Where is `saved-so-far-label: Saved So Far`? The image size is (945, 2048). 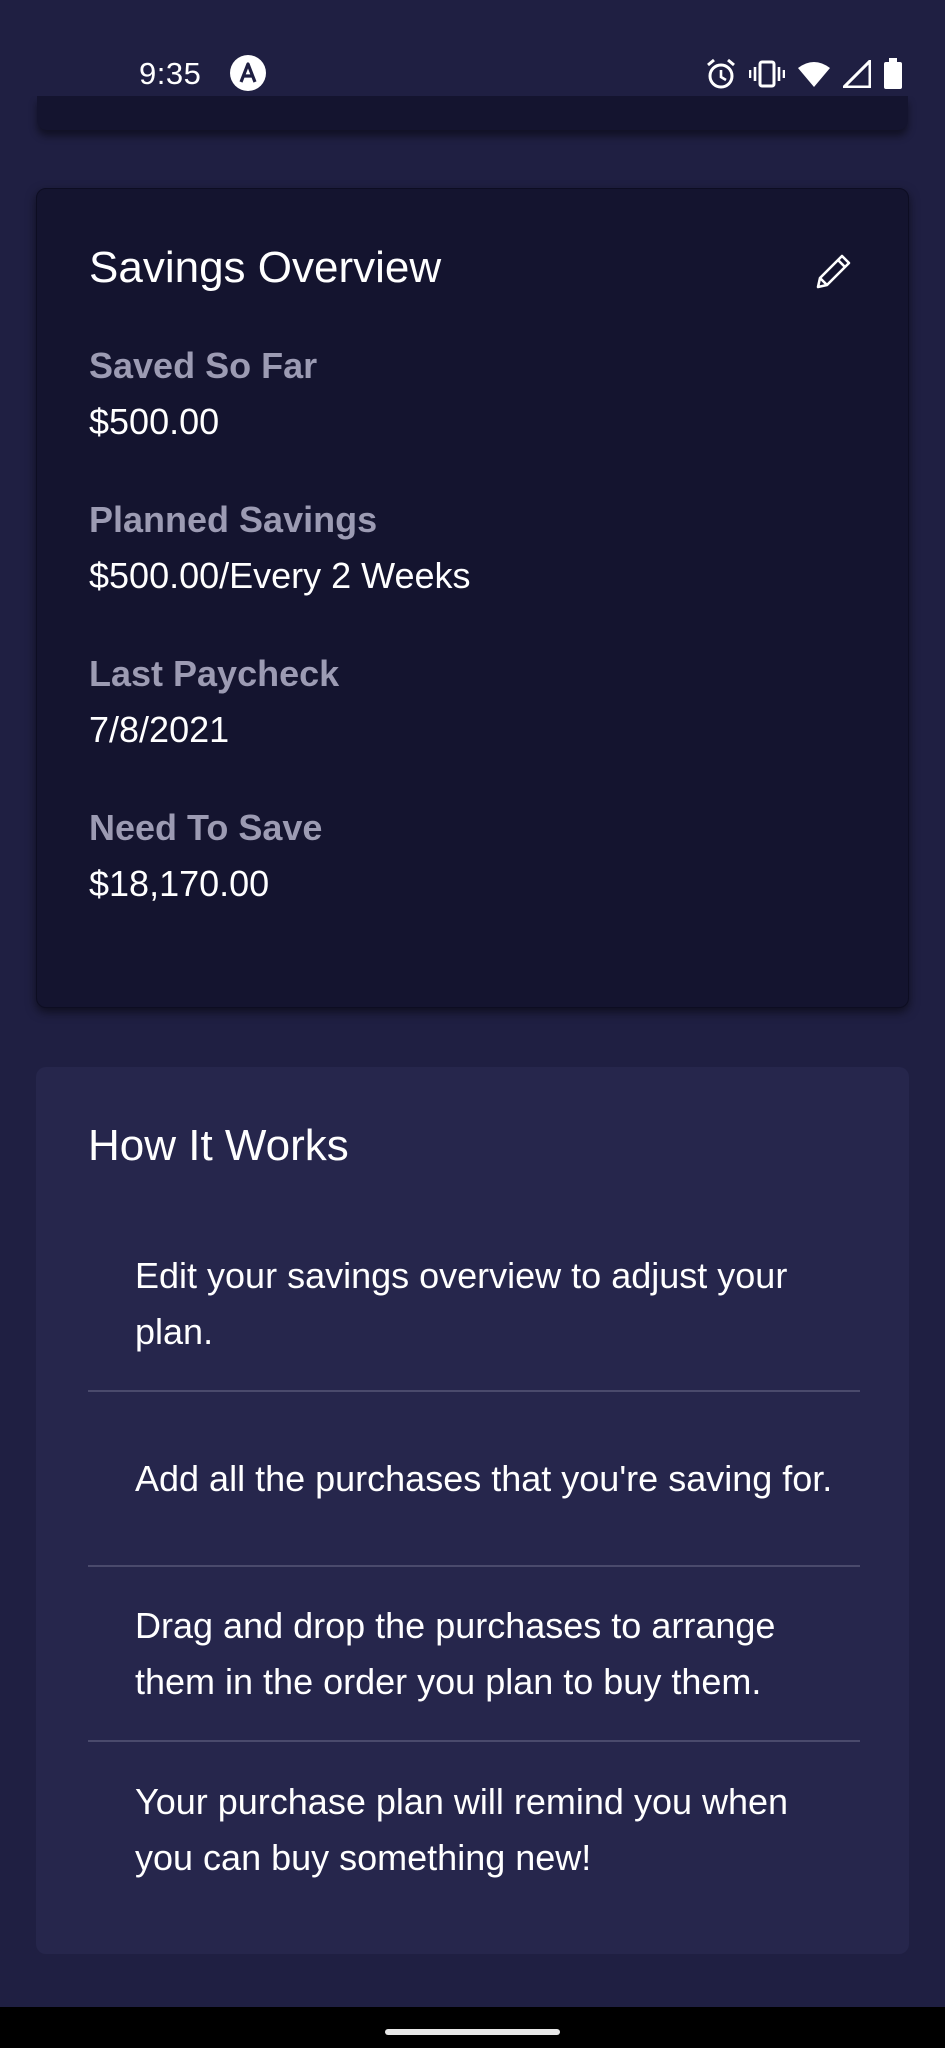 saved-so-far-label: Saved So Far is located at coordinates (203, 365).